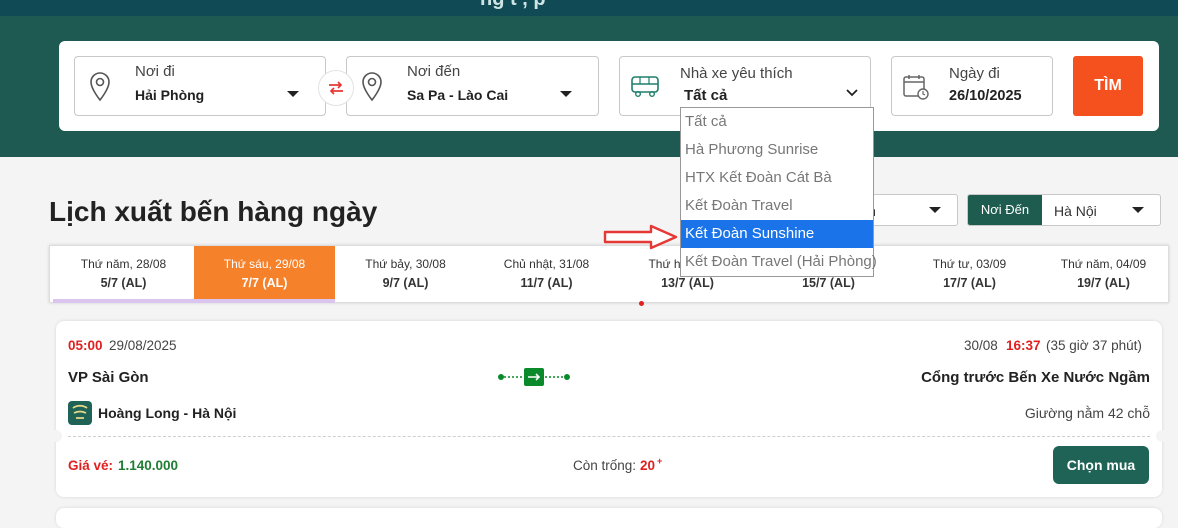 This screenshot has height=528, width=1178. What do you see at coordinates (200, 86) in the screenshot?
I see `from-select: Nơi đi Hải Phòng` at bounding box center [200, 86].